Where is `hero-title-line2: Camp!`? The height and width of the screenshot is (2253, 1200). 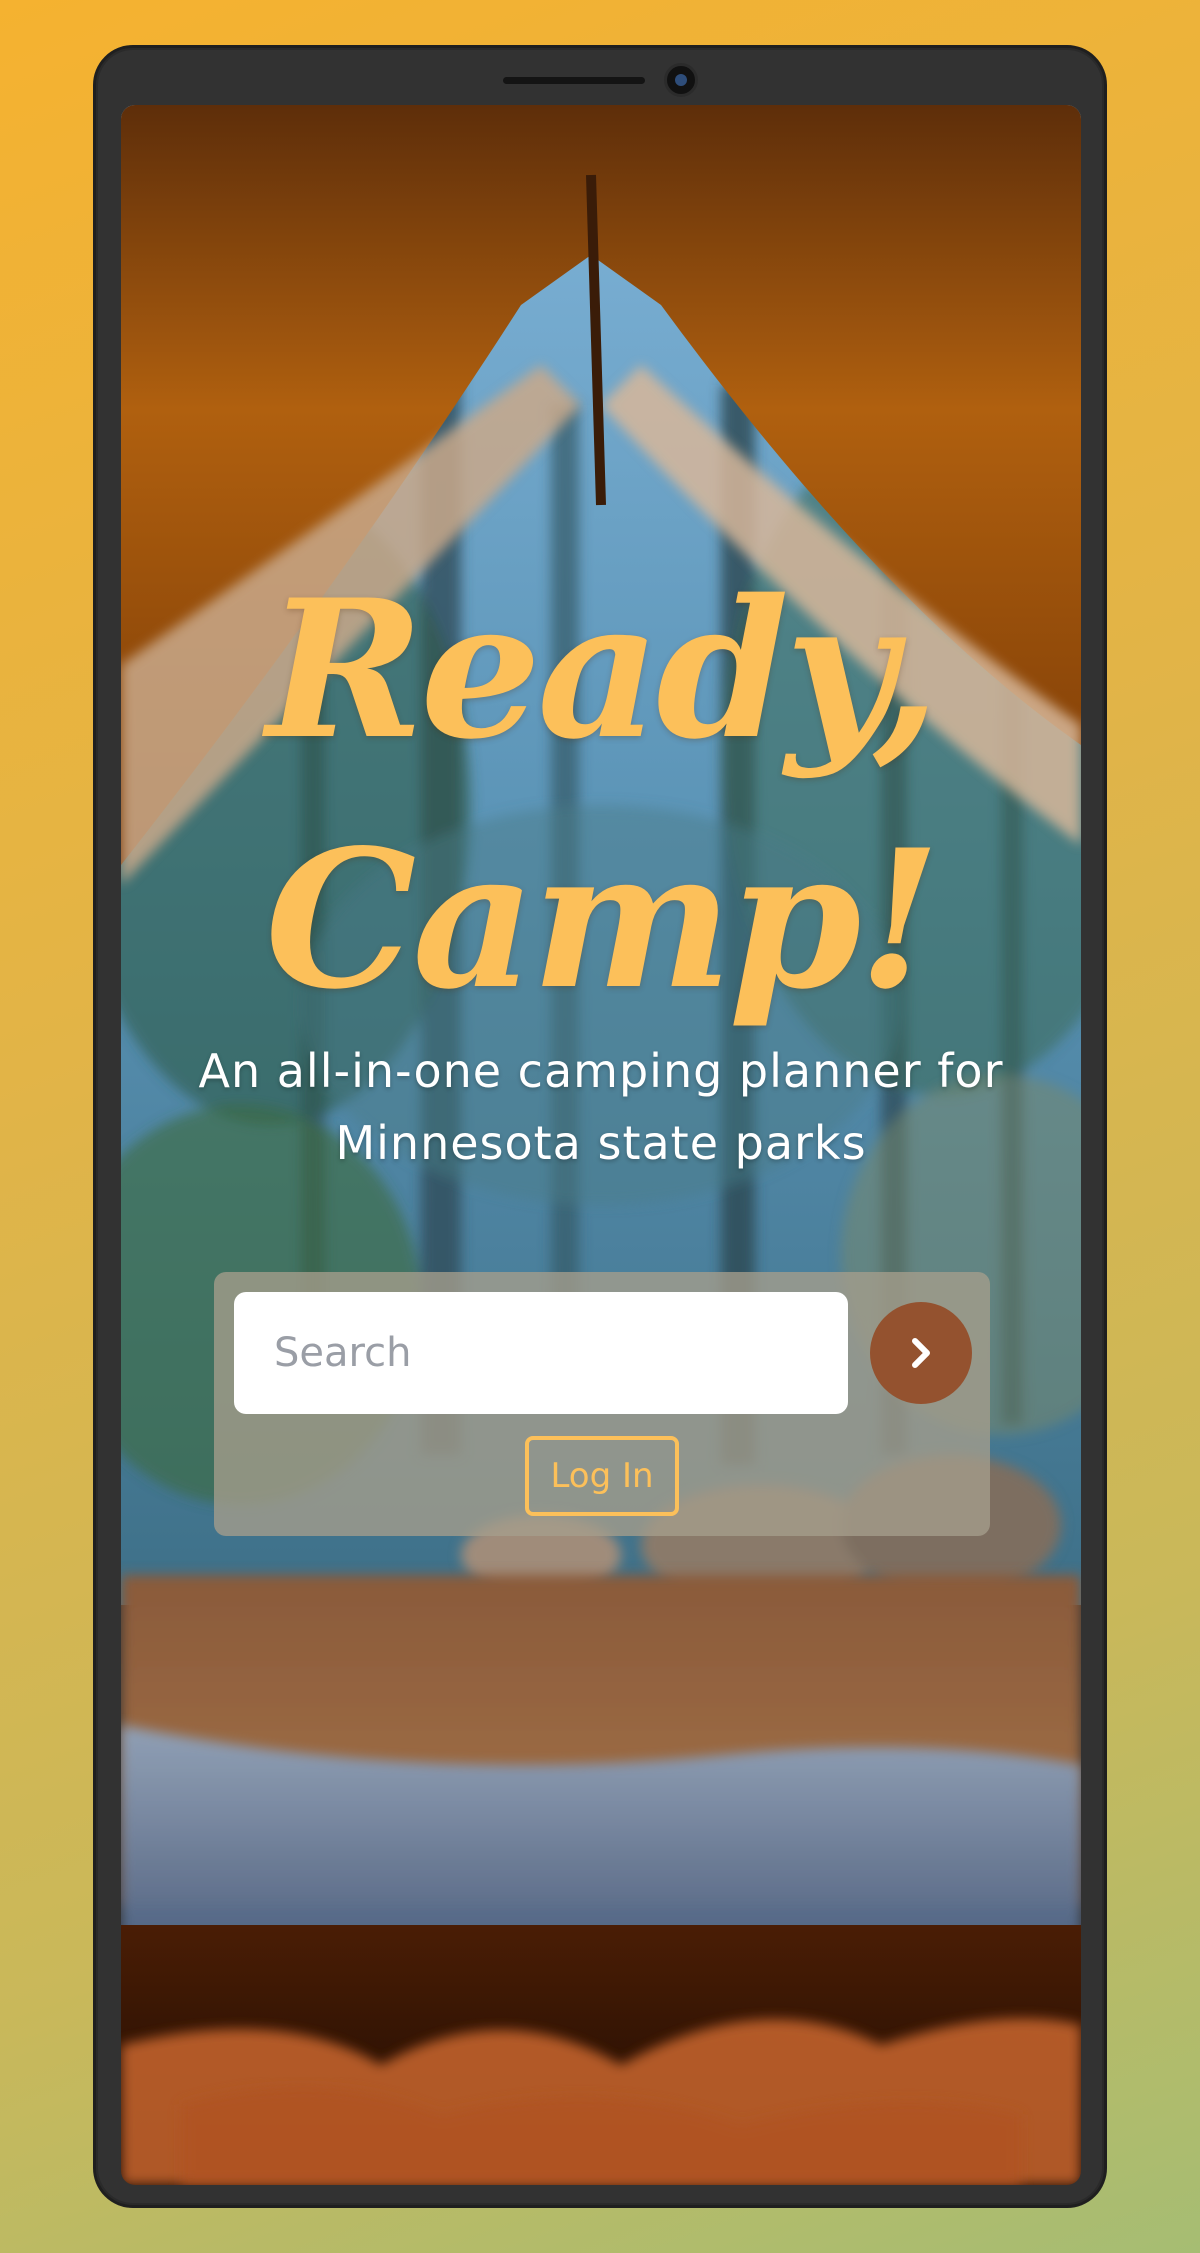 hero-title-line2: Camp! is located at coordinates (603, 919).